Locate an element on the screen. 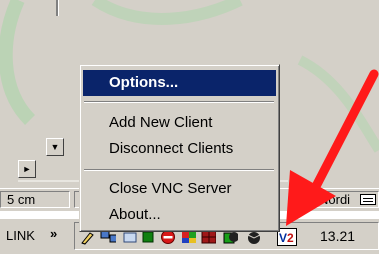  arrow-right-icon: ► is located at coordinates (27, 169).